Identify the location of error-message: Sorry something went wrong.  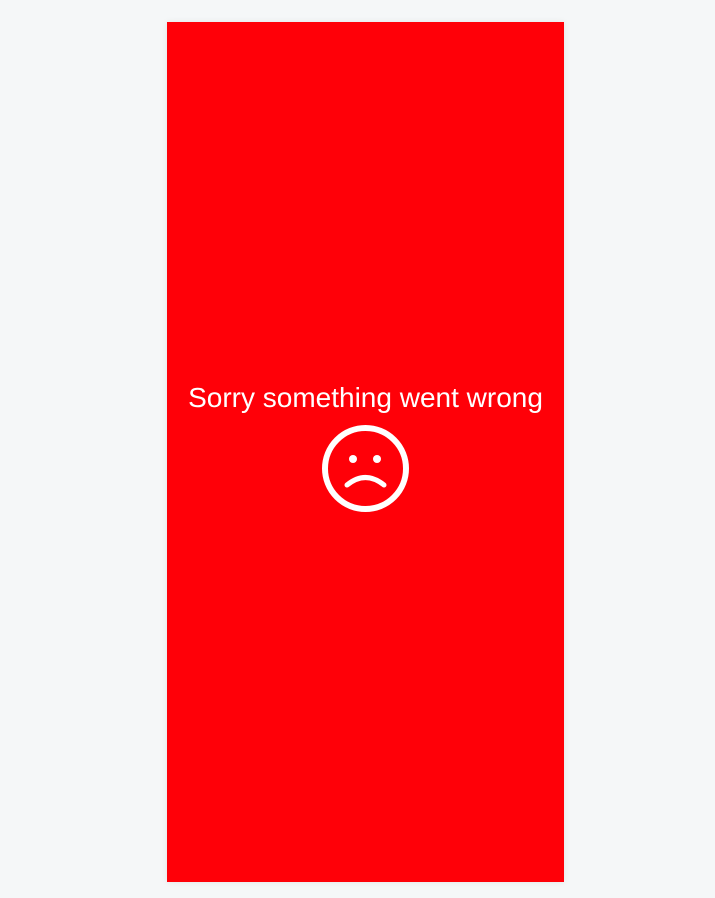
(365, 397).